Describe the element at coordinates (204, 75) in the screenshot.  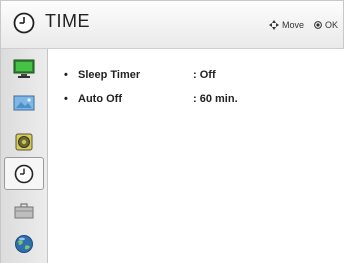
I see `setting-value: : Off` at that location.